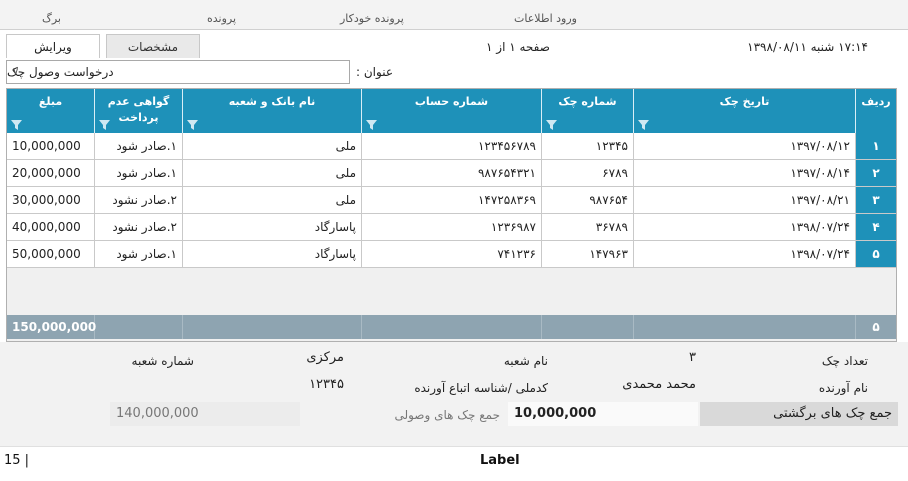 Image resolution: width=908 pixels, height=481 pixels. I want to click on header-rowno: ردیف, so click(876, 111).